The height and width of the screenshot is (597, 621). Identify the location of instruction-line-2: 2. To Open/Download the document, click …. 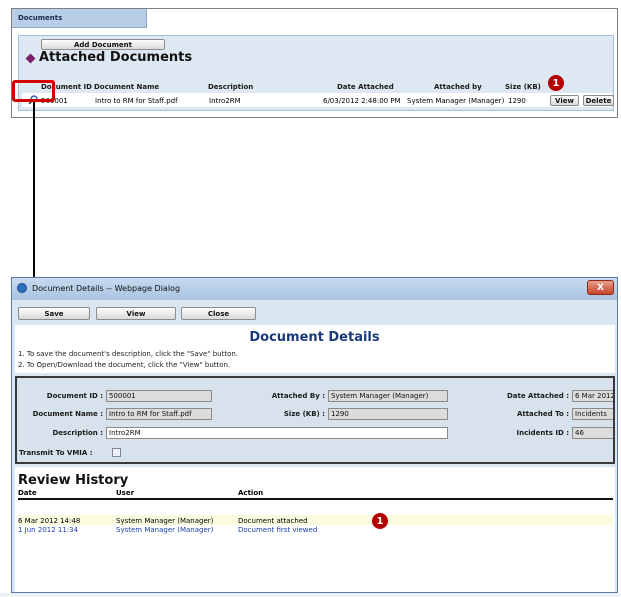
(124, 365).